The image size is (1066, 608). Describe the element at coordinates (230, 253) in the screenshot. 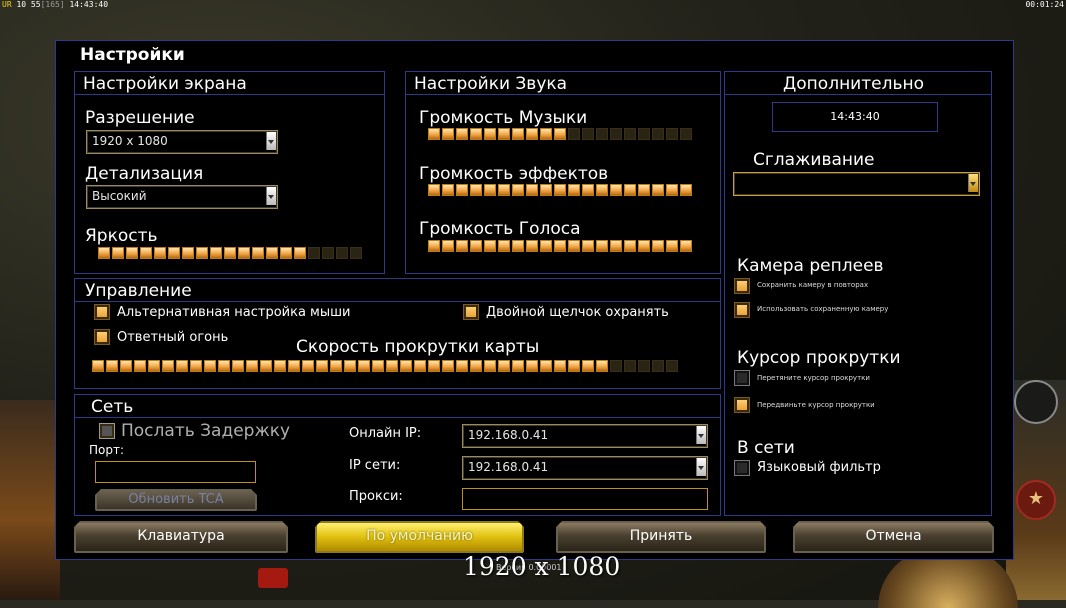

I see `brightness-slider` at that location.